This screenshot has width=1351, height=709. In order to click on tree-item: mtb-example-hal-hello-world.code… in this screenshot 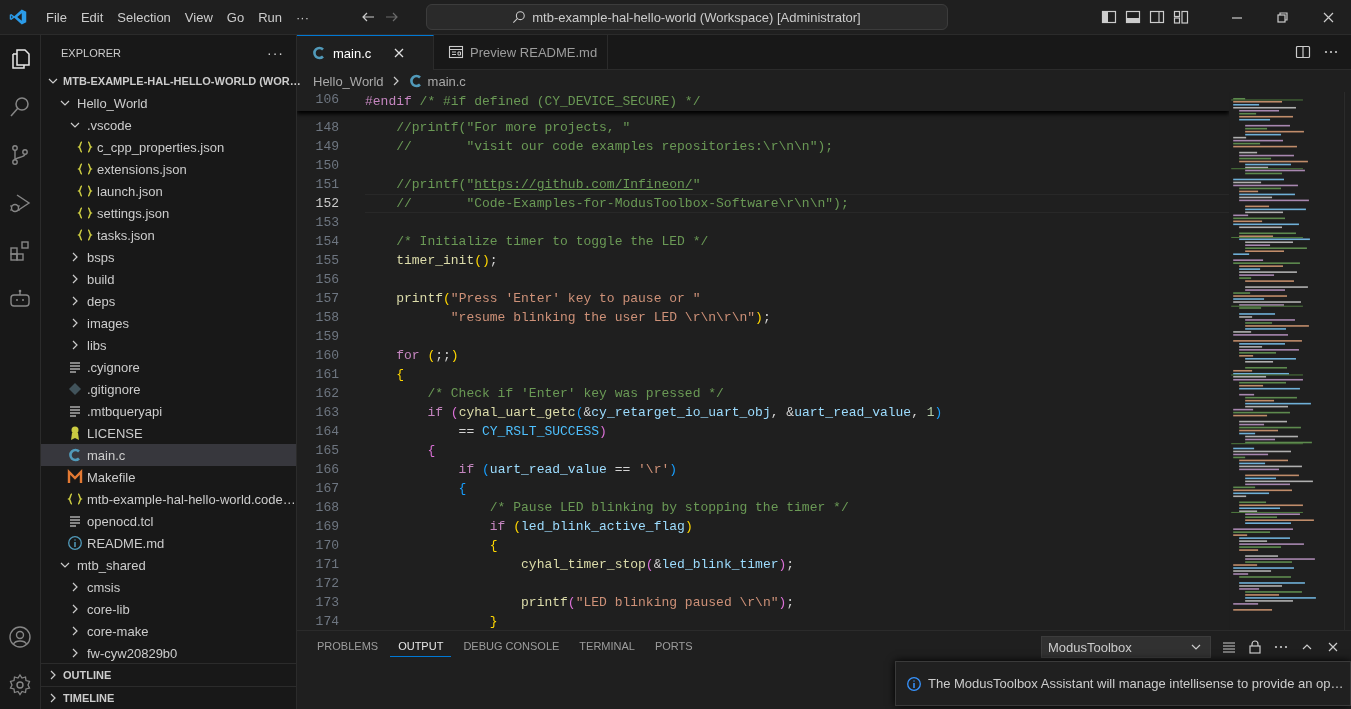, I will do `click(168, 499)`.